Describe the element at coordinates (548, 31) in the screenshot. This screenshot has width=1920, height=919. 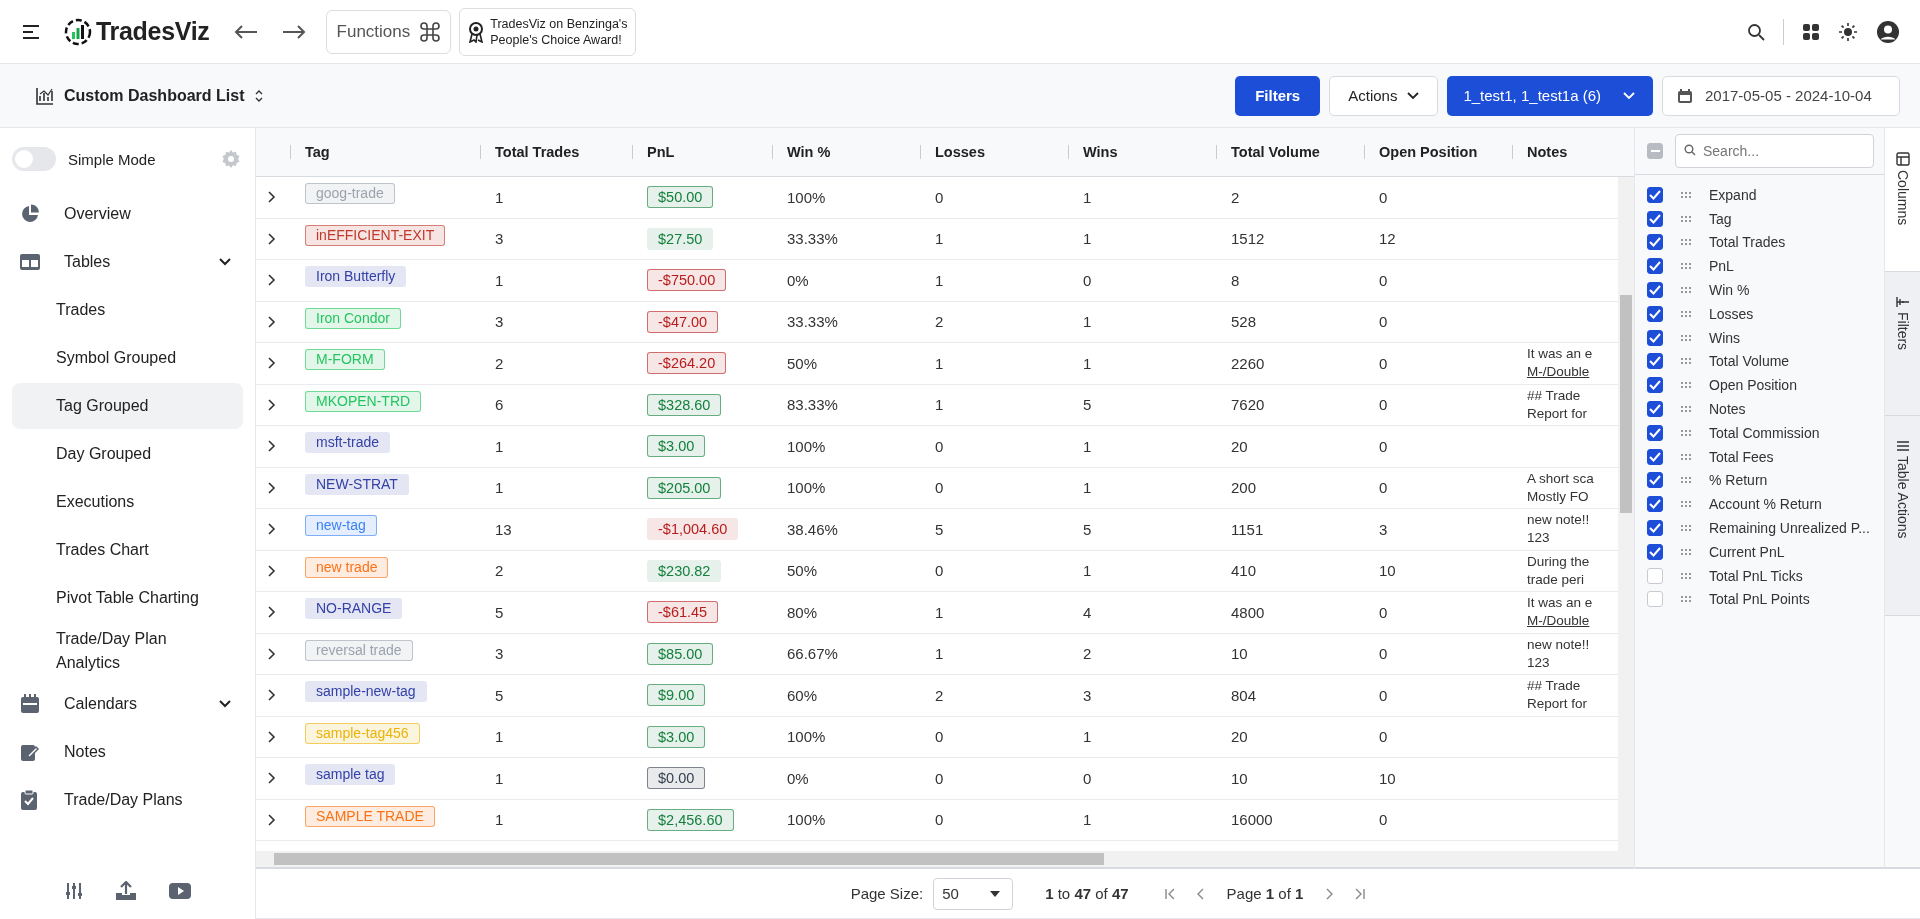
I see `award-badge: TradesViz on Benzinga's People's Choice Award!` at that location.